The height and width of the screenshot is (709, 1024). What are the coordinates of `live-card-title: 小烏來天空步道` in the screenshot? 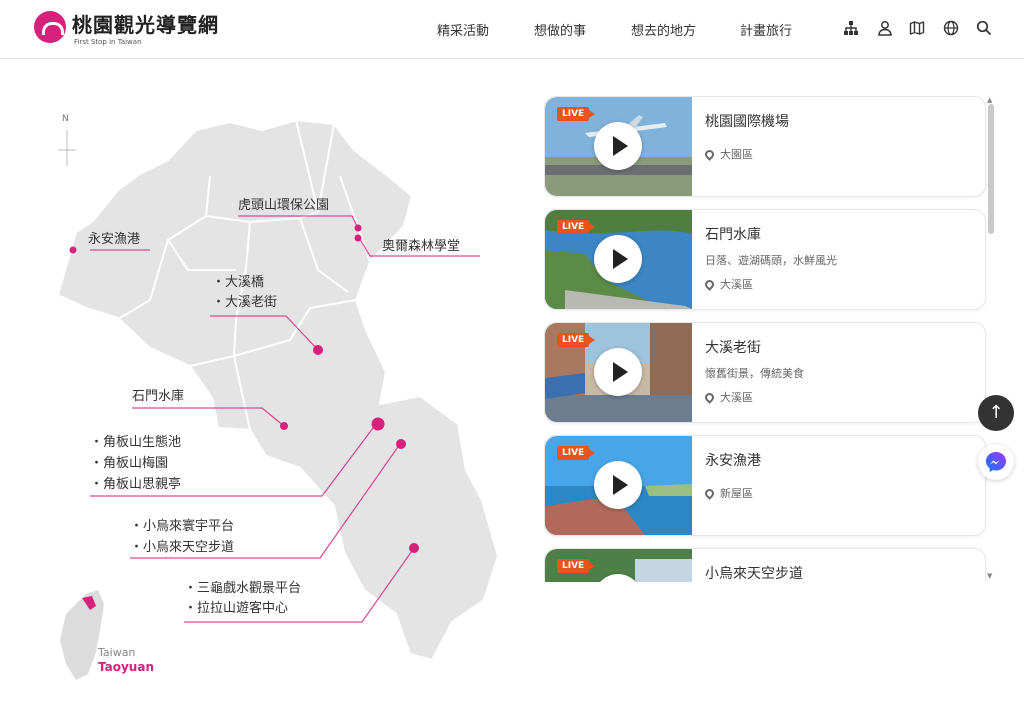 It's located at (754, 572).